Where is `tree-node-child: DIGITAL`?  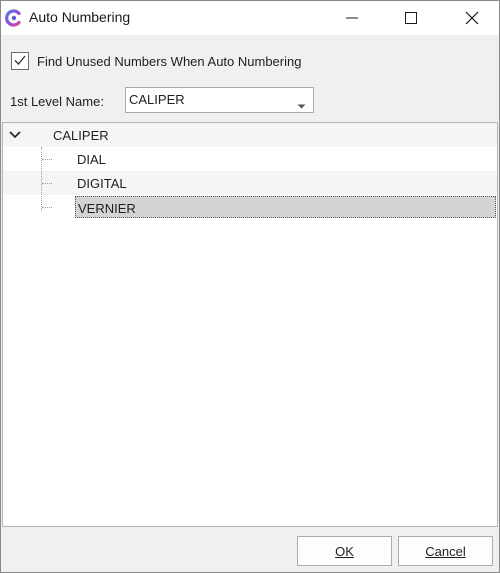
tree-node-child: DIGITAL is located at coordinates (250, 183).